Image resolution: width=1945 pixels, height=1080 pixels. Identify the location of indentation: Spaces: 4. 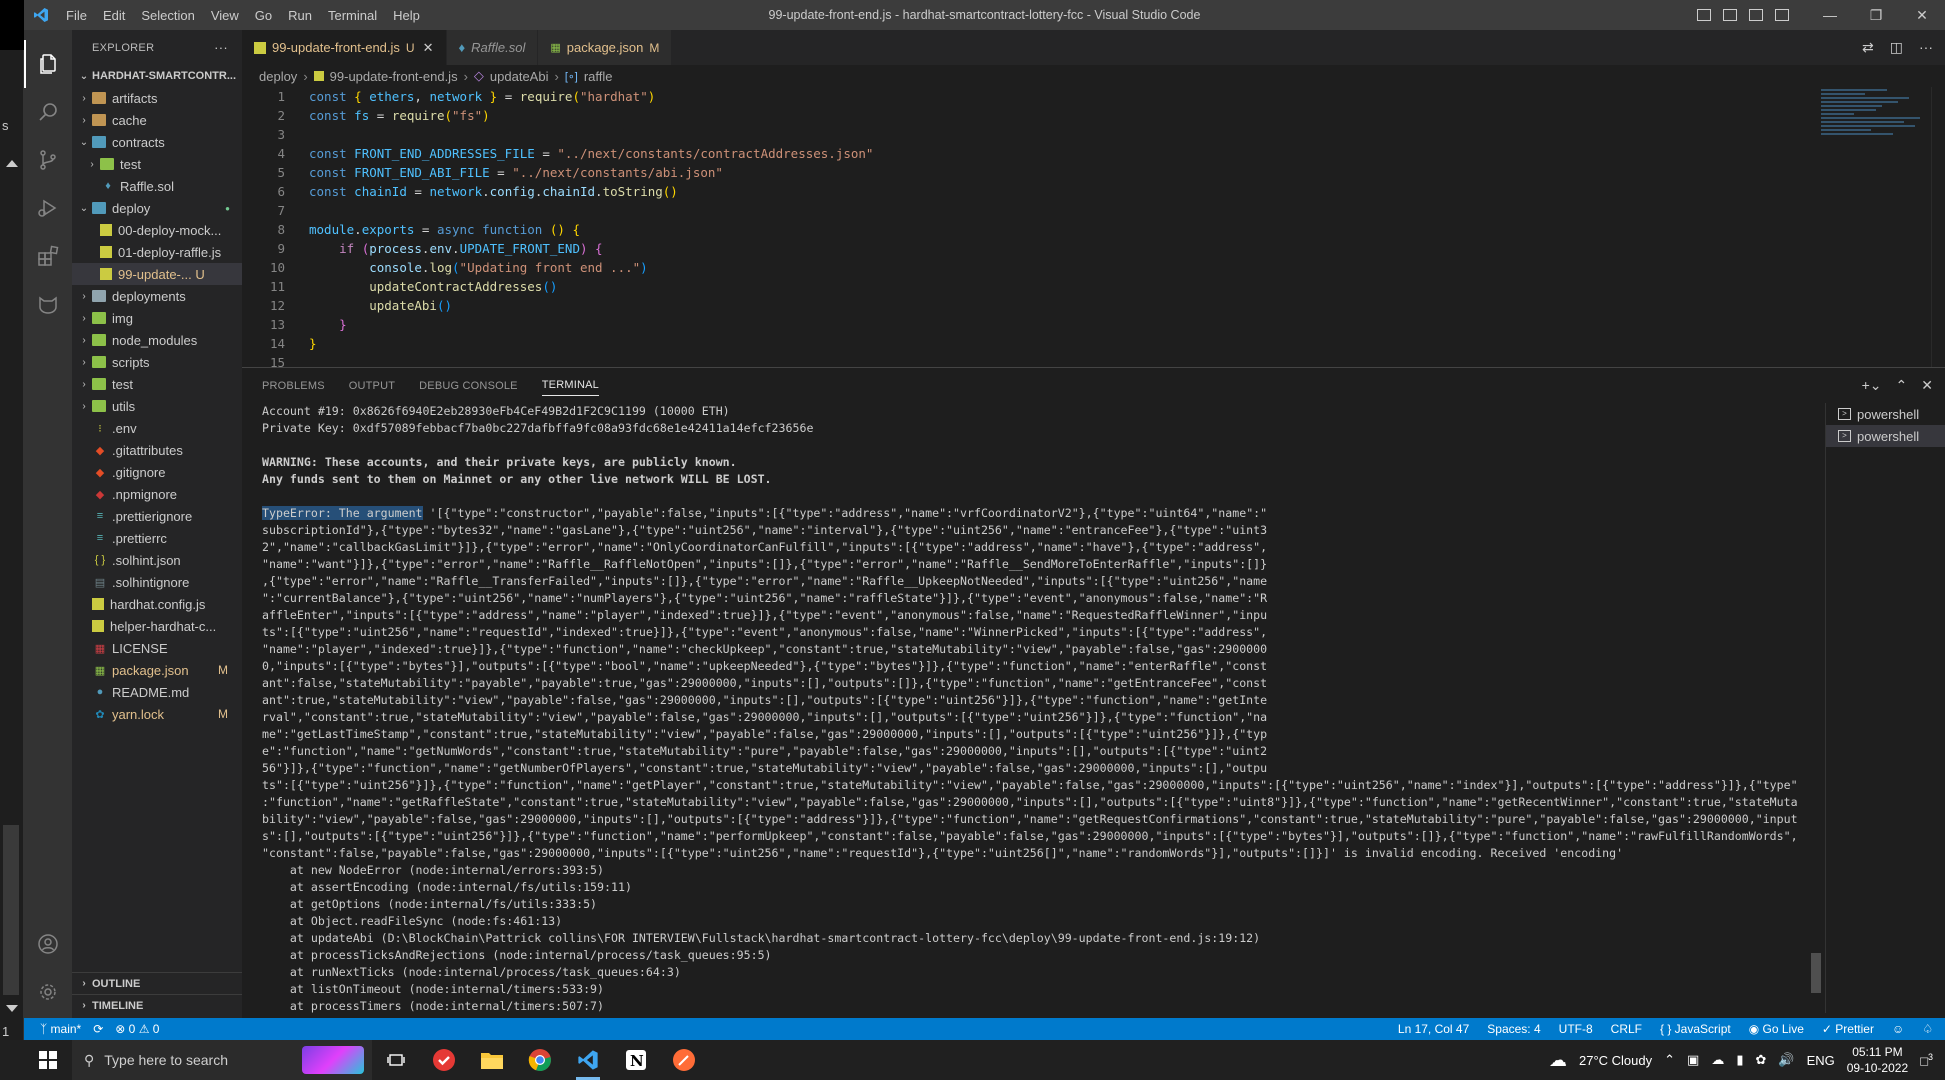
(1513, 1029).